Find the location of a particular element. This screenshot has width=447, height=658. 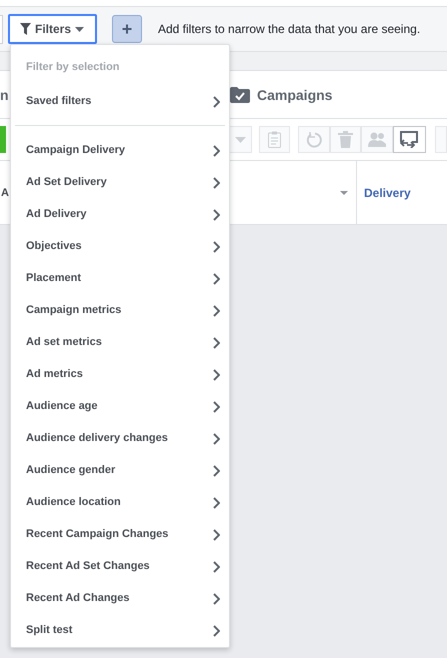

menu-header: Filter by selection is located at coordinates (73, 68).